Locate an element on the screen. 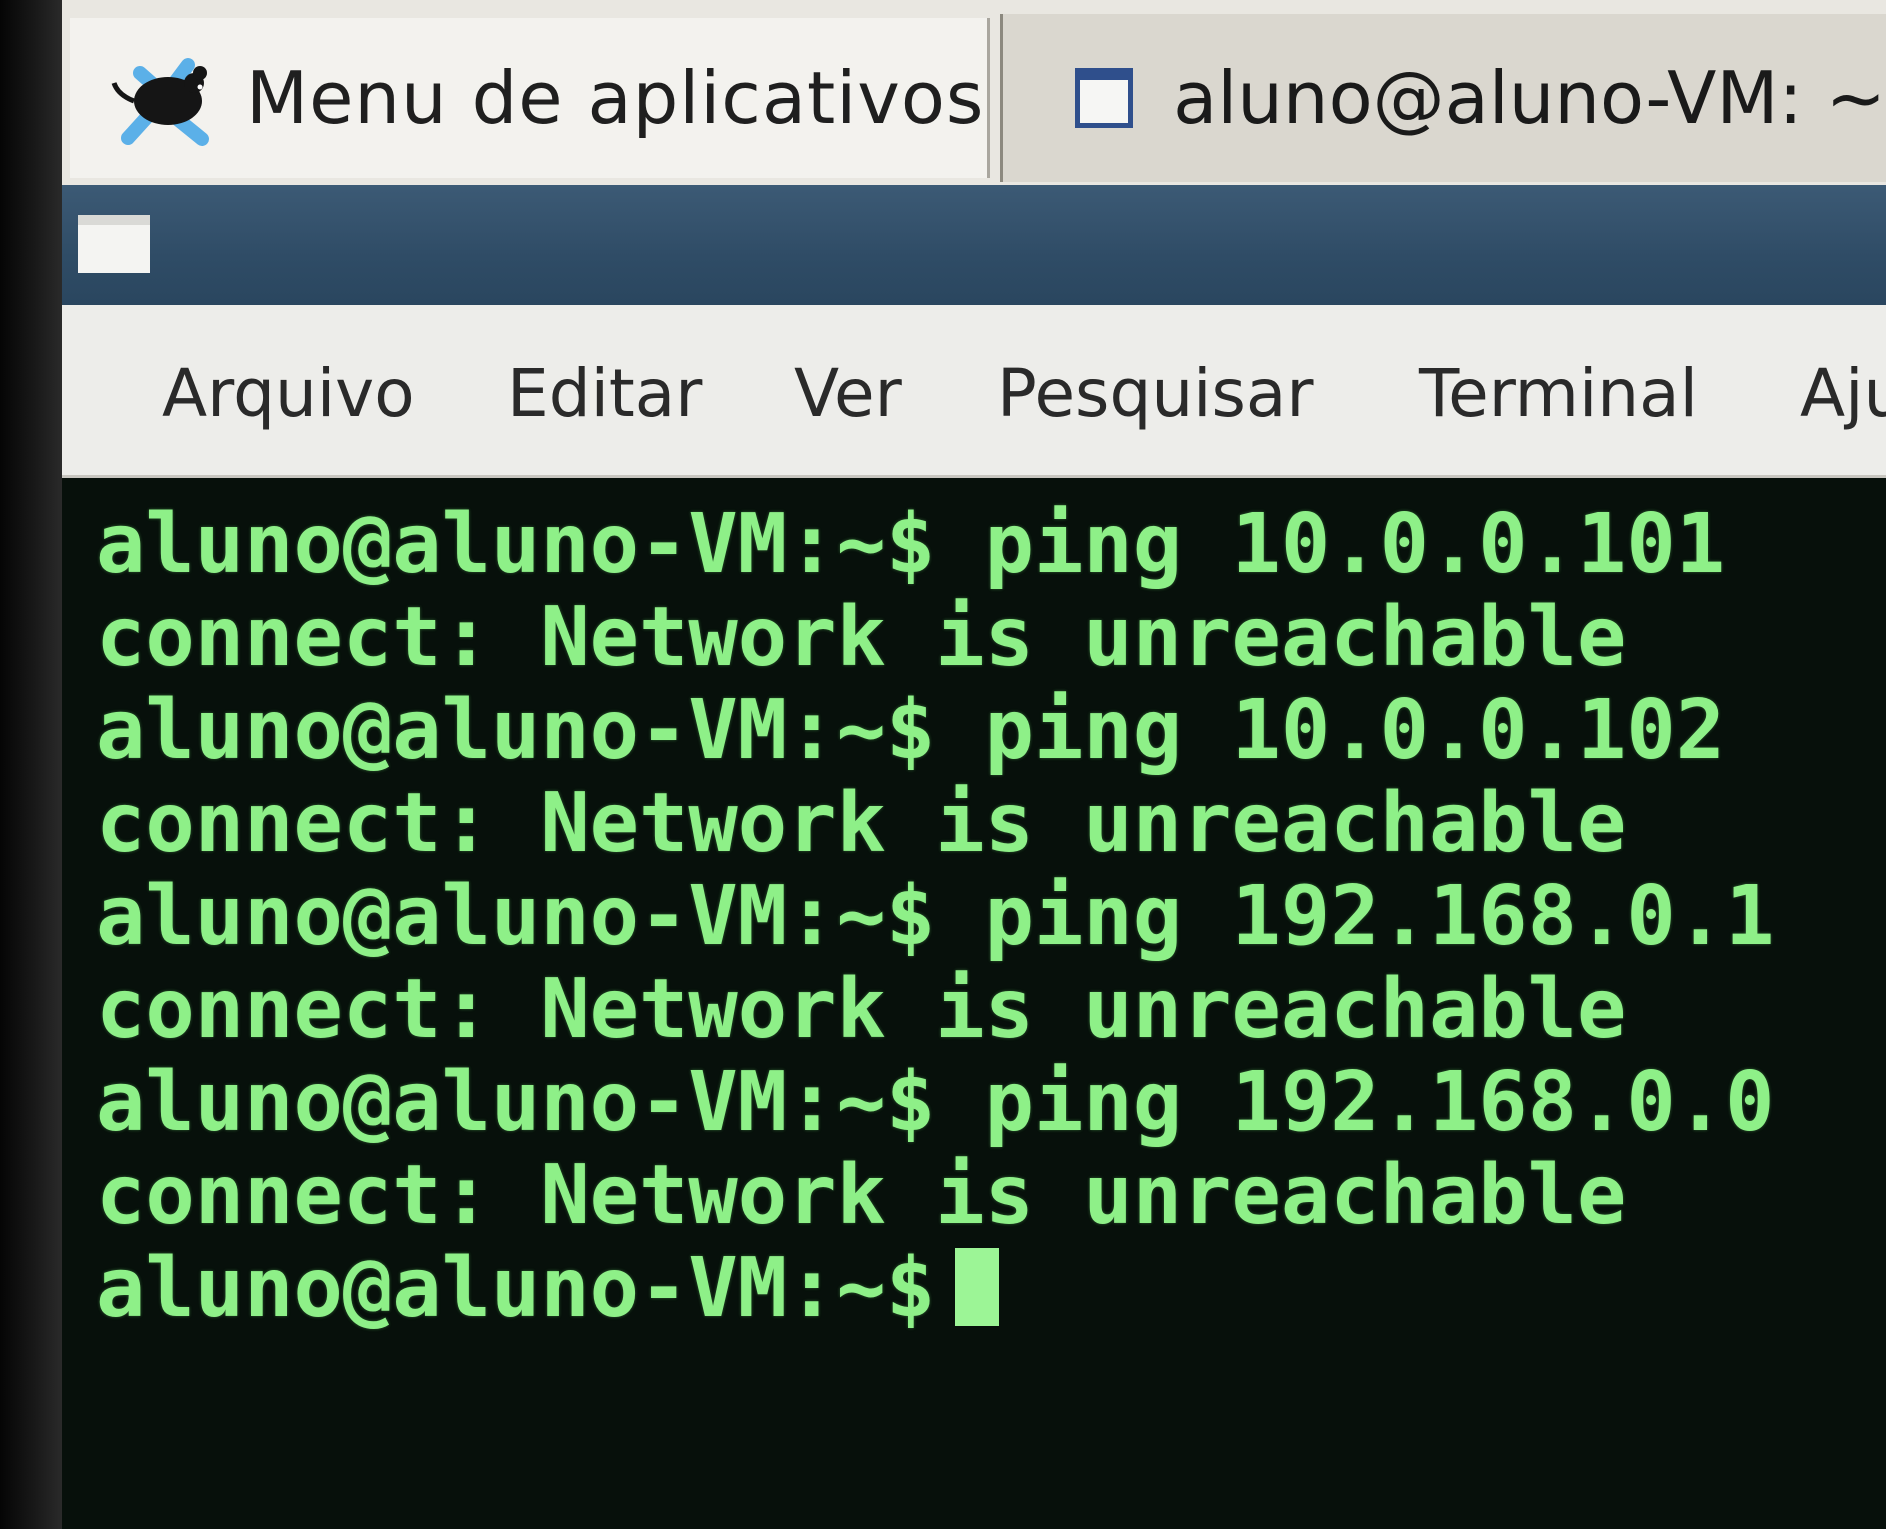 The width and height of the screenshot is (1886, 1529). applications-menu-label: Menu de aplicativos is located at coordinates (615, 98).